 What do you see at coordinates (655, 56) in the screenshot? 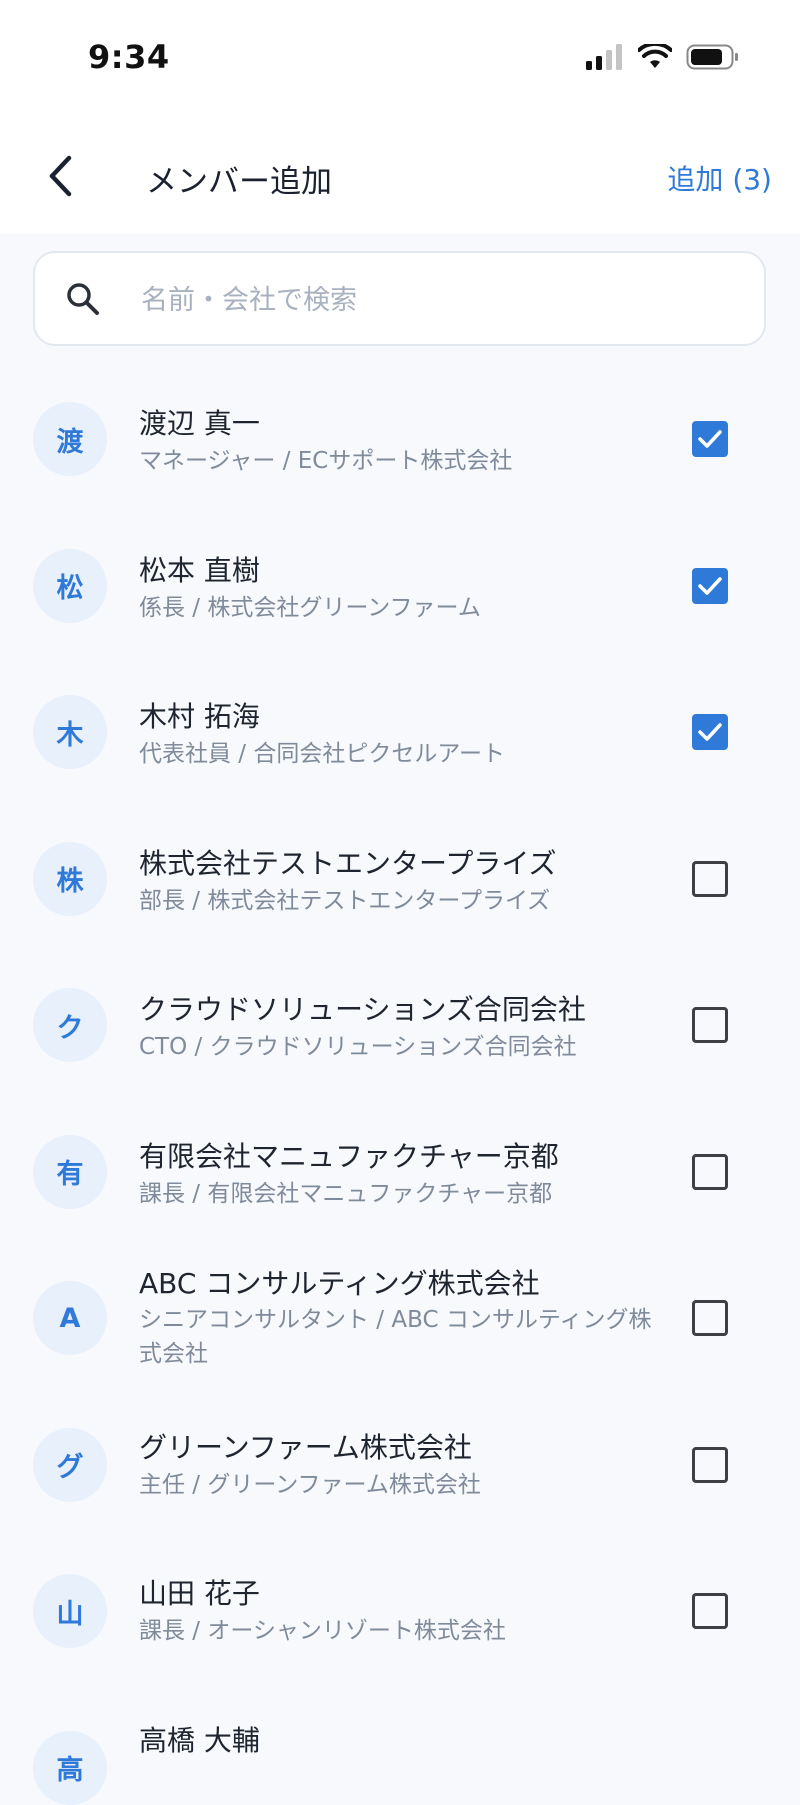
I see `wifi-icon` at bounding box center [655, 56].